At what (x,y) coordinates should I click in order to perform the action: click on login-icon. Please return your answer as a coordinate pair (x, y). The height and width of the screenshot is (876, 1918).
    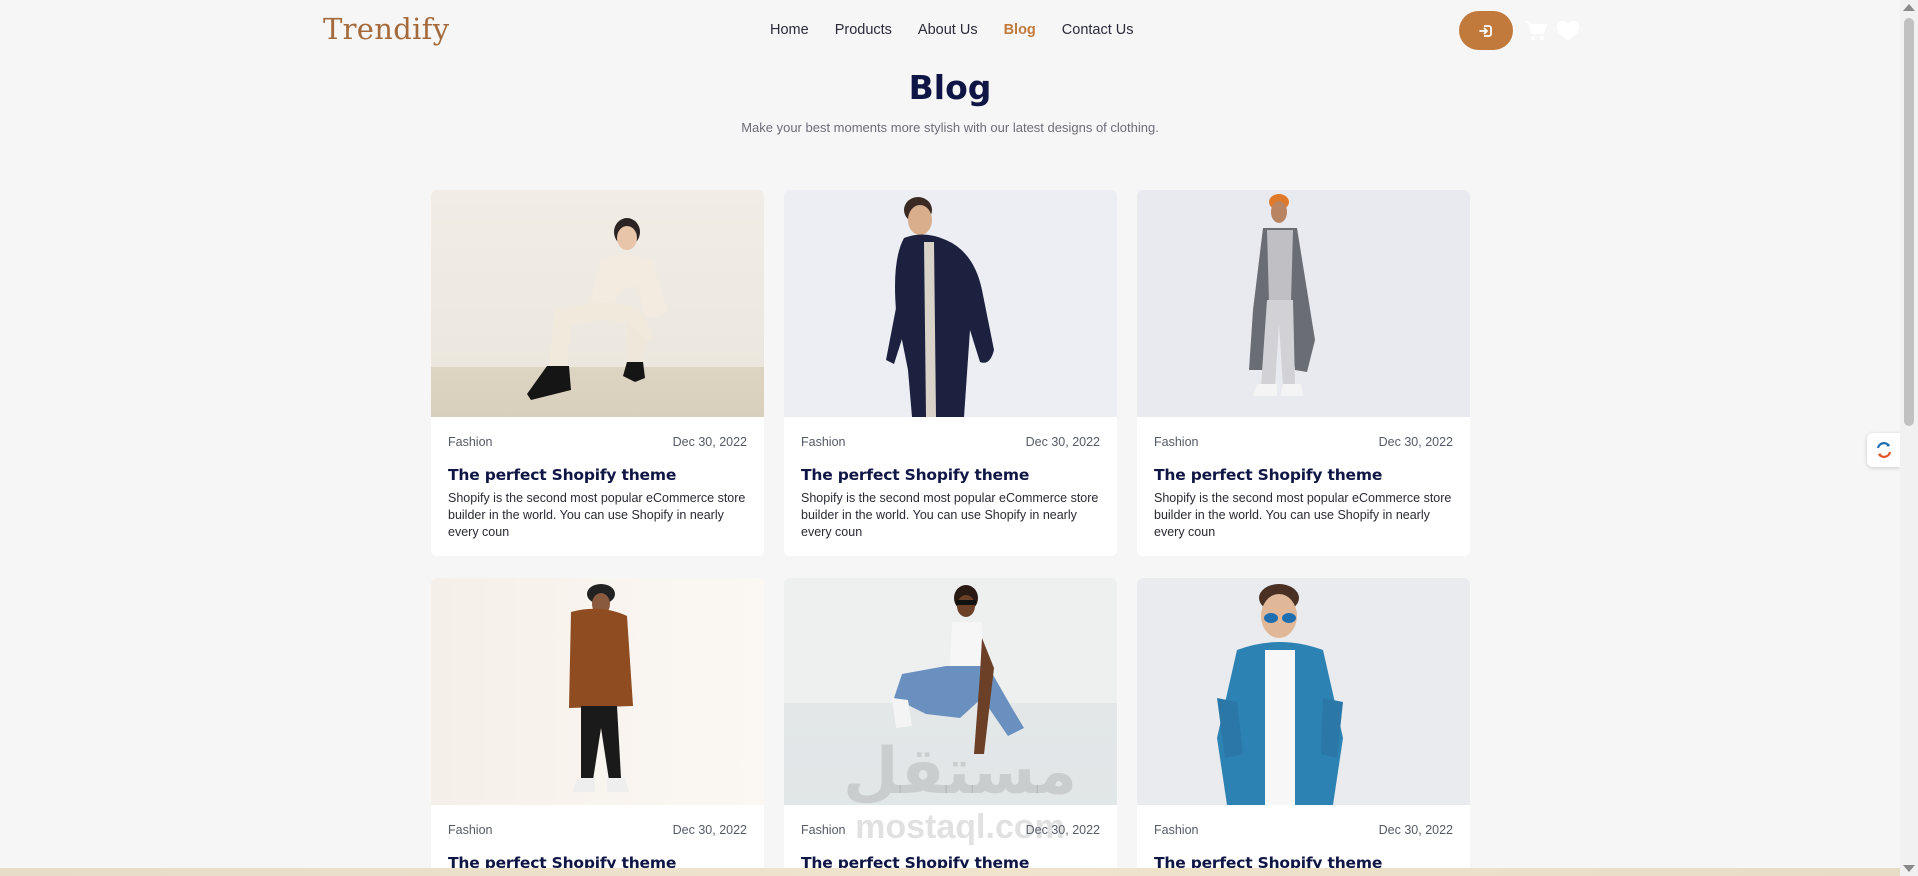
    Looking at the image, I should click on (1485, 30).